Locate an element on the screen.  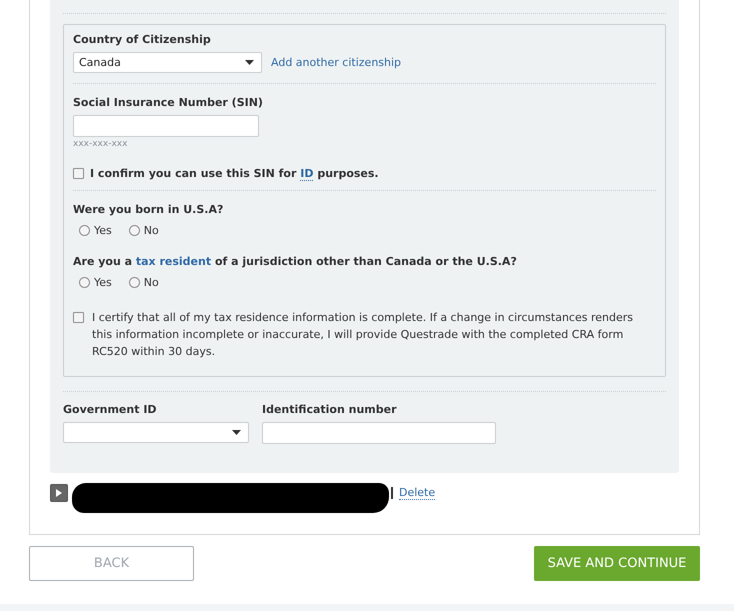
field-label: Government ID is located at coordinates (110, 410).